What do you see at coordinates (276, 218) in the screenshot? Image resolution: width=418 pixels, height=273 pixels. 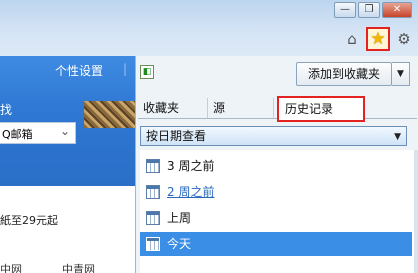 I see `history-item-last-week: 上周` at bounding box center [276, 218].